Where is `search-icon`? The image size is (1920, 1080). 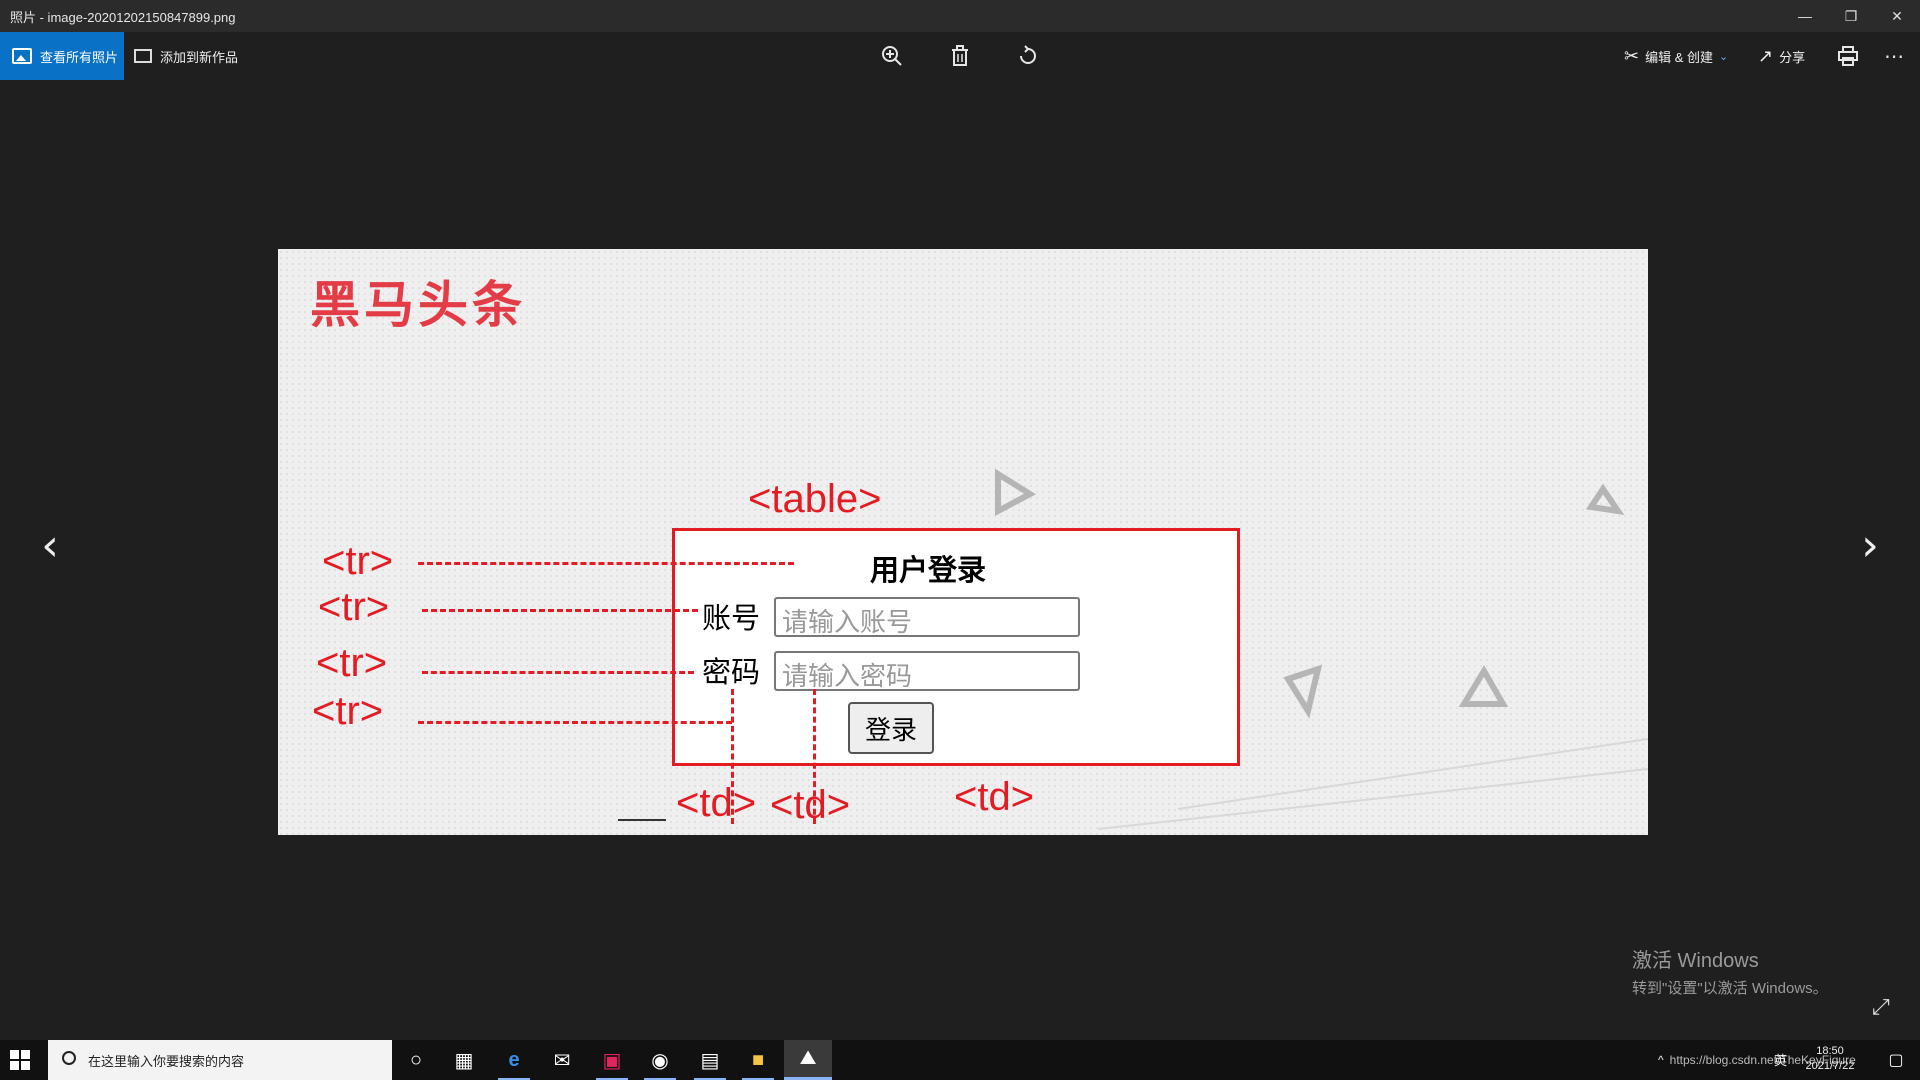 search-icon is located at coordinates (69, 1058).